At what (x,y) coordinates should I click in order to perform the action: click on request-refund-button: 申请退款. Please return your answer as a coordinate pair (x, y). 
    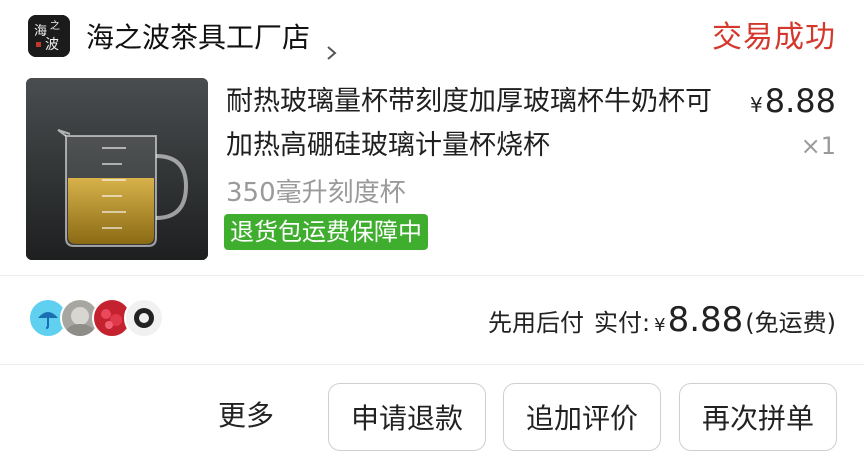
    Looking at the image, I should click on (407, 417).